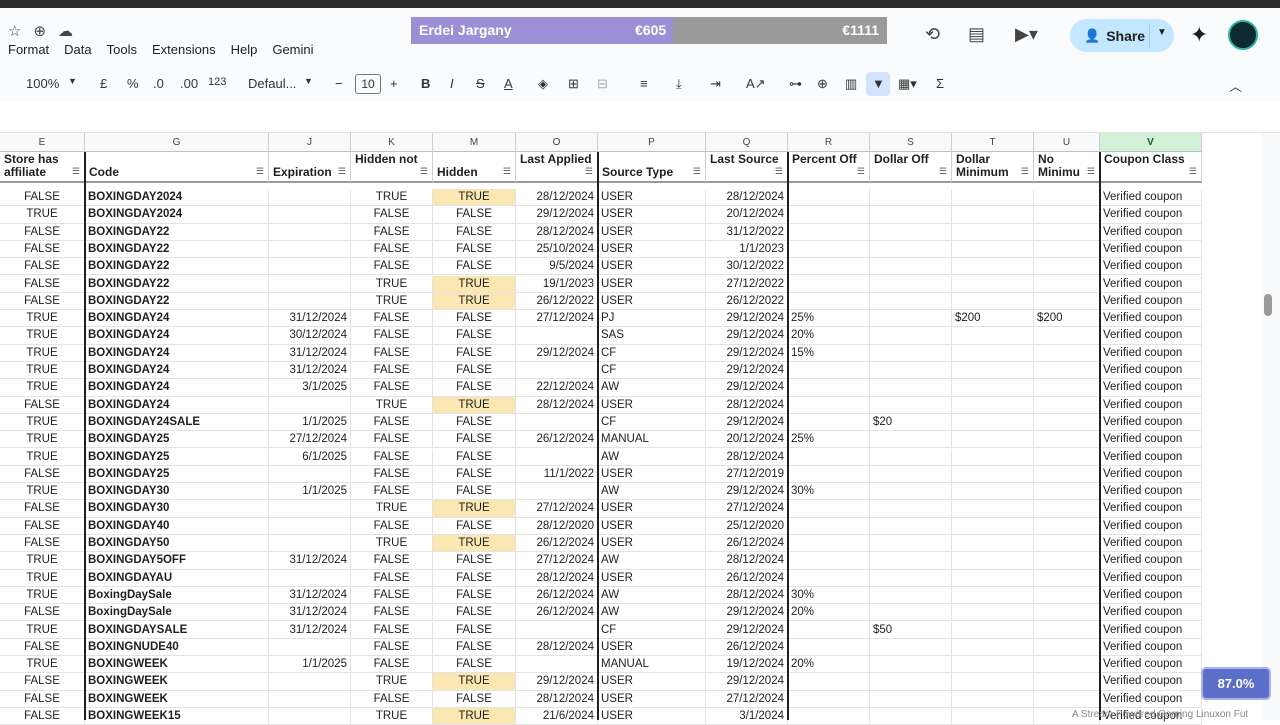 The width and height of the screenshot is (1280, 725). Describe the element at coordinates (747, 142) in the screenshot. I see `column-header-q: Q` at that location.